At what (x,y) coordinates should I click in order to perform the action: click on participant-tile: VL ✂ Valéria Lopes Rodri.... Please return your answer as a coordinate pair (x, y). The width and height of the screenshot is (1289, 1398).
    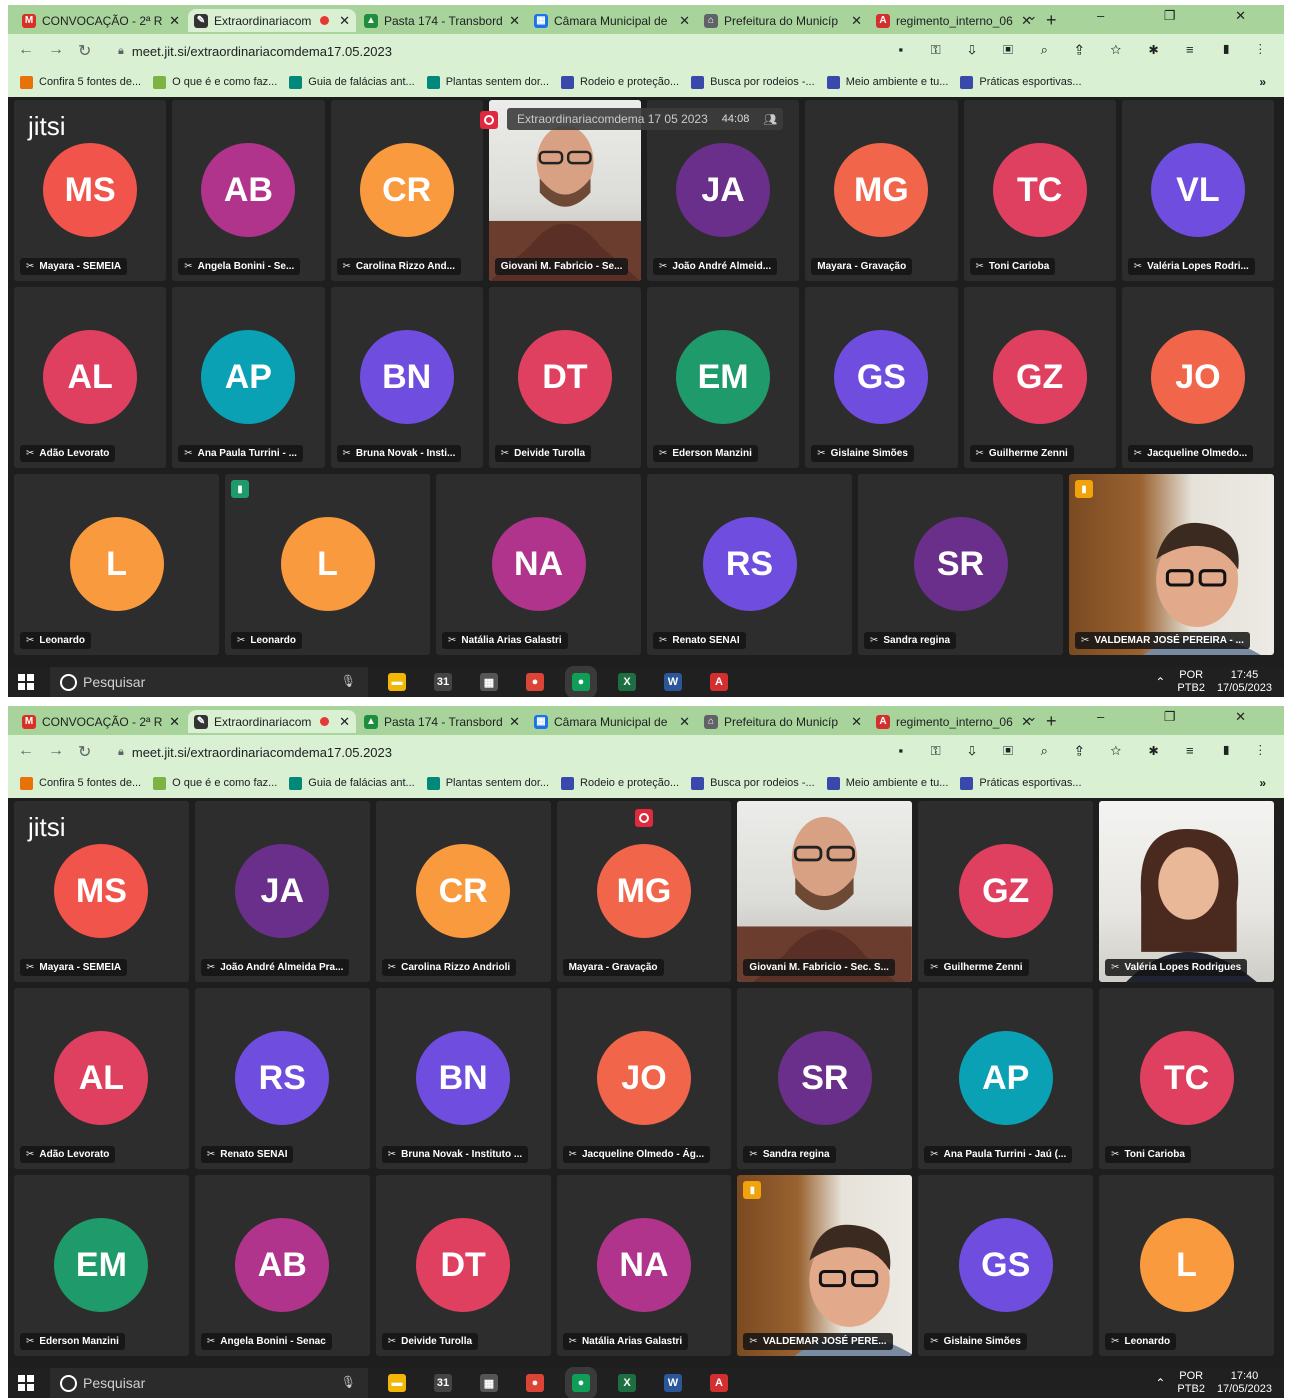
    Looking at the image, I should click on (1197, 190).